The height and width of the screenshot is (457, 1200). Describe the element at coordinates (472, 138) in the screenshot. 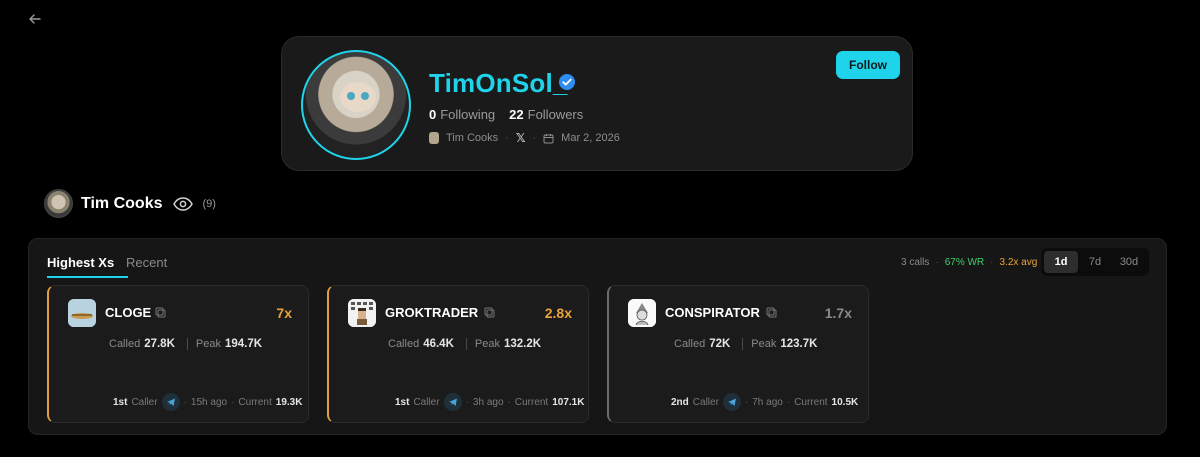

I see `channel-link: Tim Cooks` at that location.